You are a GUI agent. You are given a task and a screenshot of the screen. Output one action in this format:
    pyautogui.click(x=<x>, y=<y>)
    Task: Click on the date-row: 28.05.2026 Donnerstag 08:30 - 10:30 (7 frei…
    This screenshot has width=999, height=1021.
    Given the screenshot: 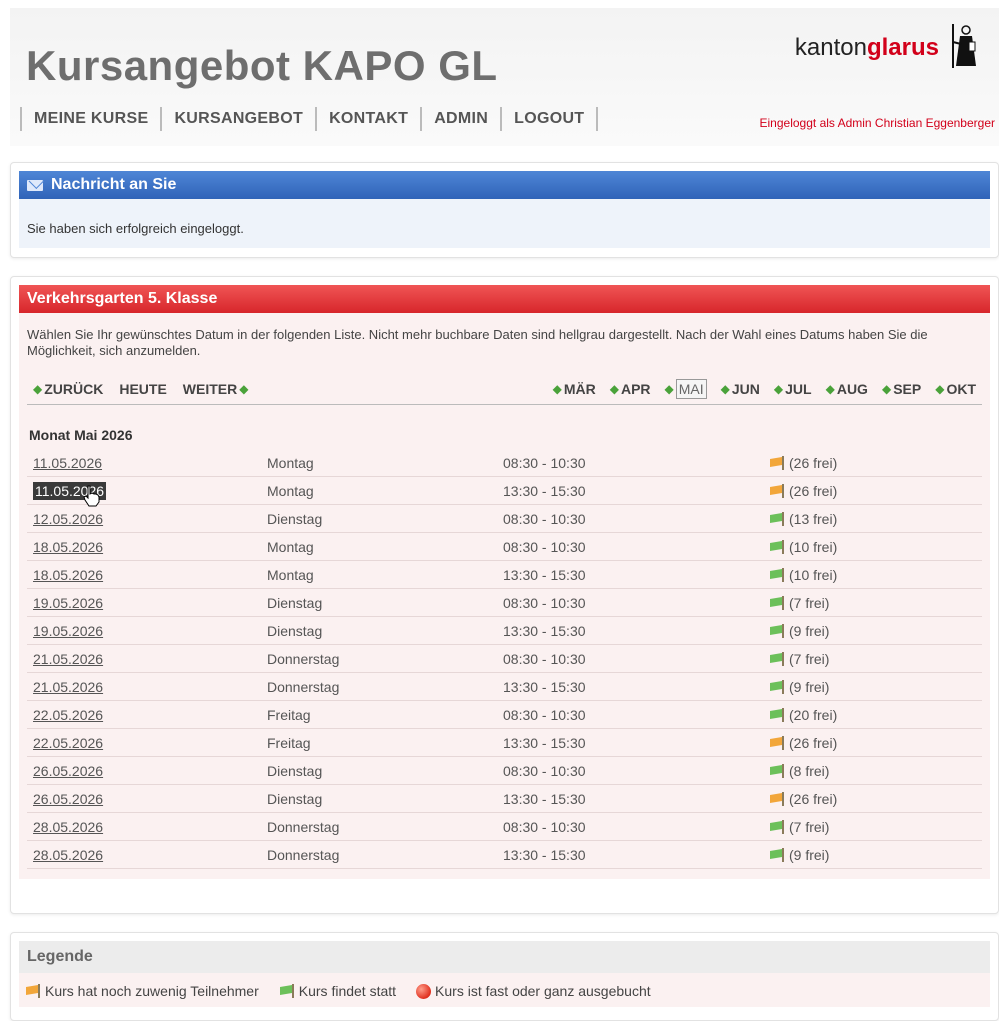 What is the action you would take?
    pyautogui.click(x=504, y=827)
    